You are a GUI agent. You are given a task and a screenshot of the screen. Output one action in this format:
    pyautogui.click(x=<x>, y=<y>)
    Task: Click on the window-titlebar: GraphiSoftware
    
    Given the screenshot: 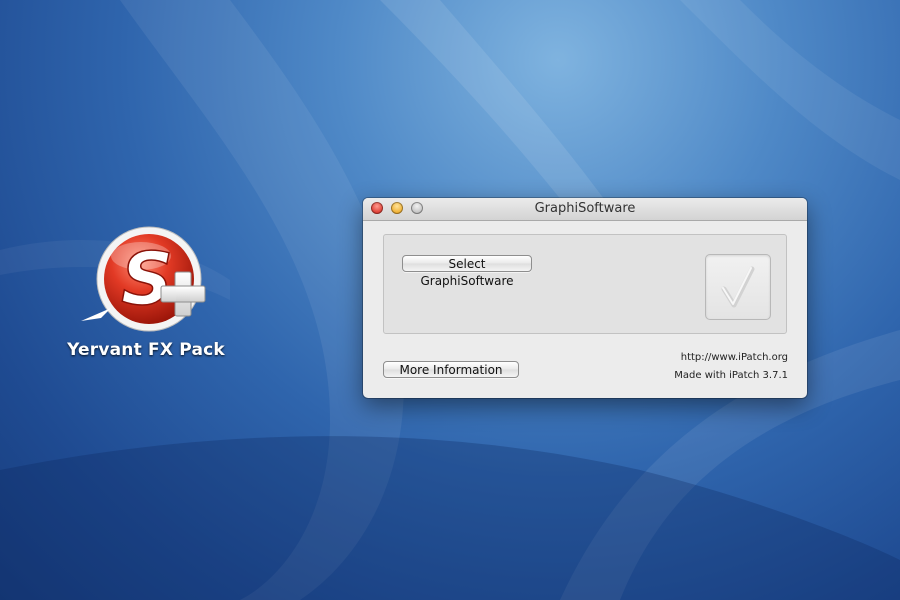 What is the action you would take?
    pyautogui.click(x=585, y=209)
    